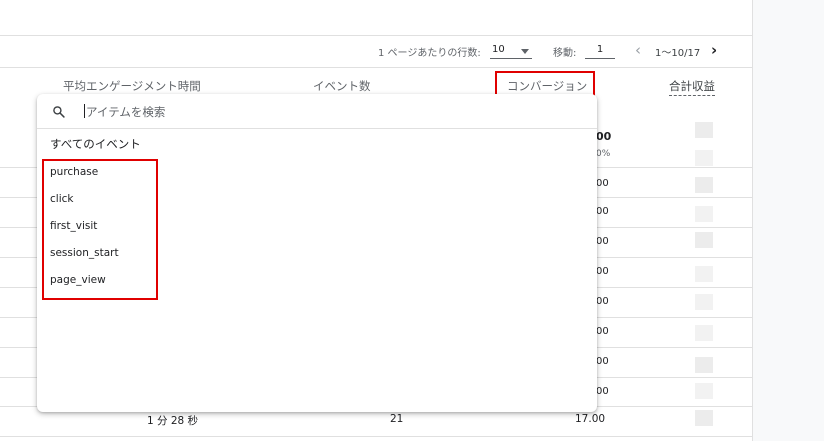  I want to click on conversions-total-percent: 0%, so click(603, 154).